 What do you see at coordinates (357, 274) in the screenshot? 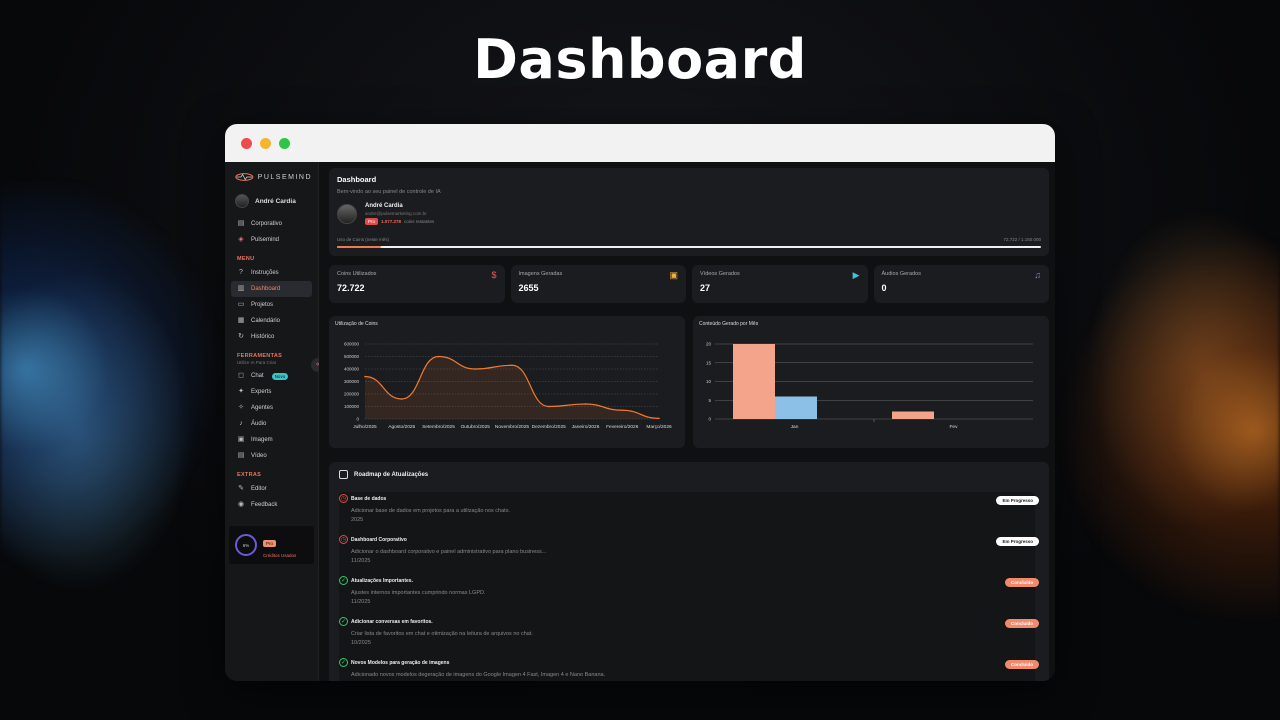
I see `stat-label: Coins Utilizados` at bounding box center [357, 274].